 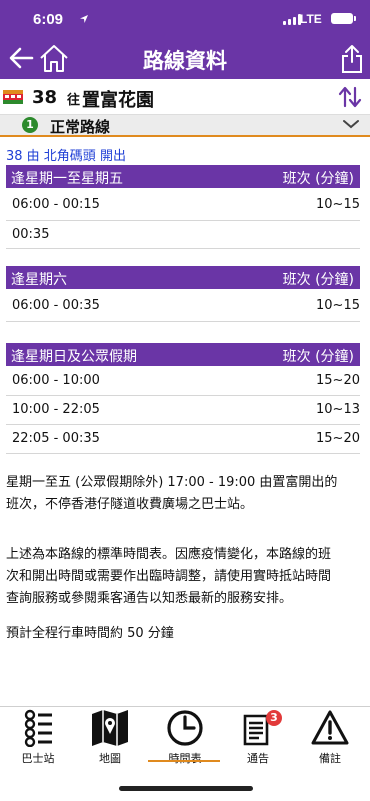 I want to click on time-range: 10:00 - 22:05, so click(x=56, y=409).